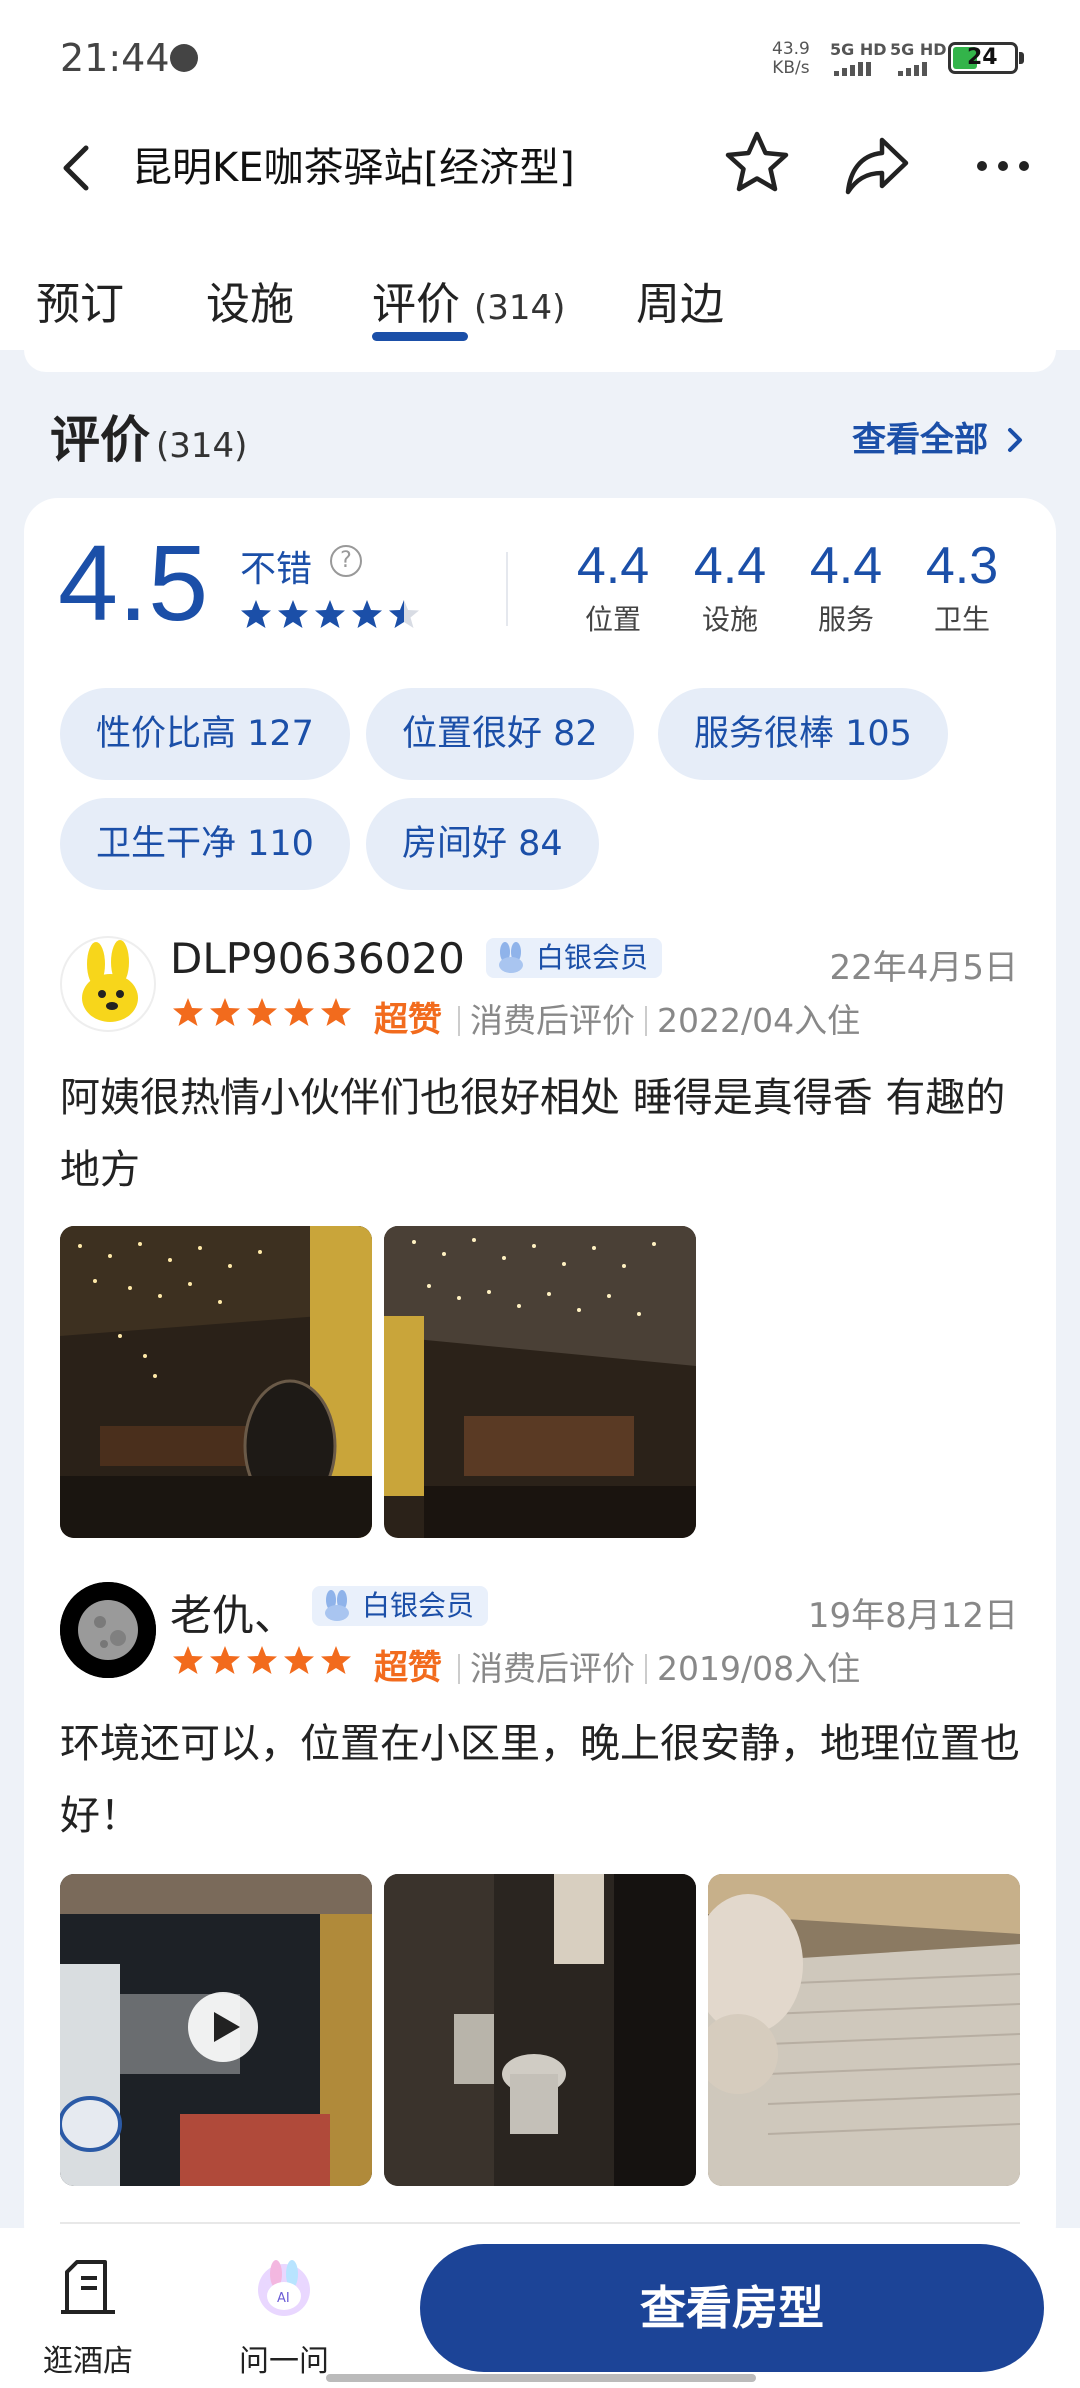  Describe the element at coordinates (330, 614) in the screenshot. I see `rating-stars` at that location.